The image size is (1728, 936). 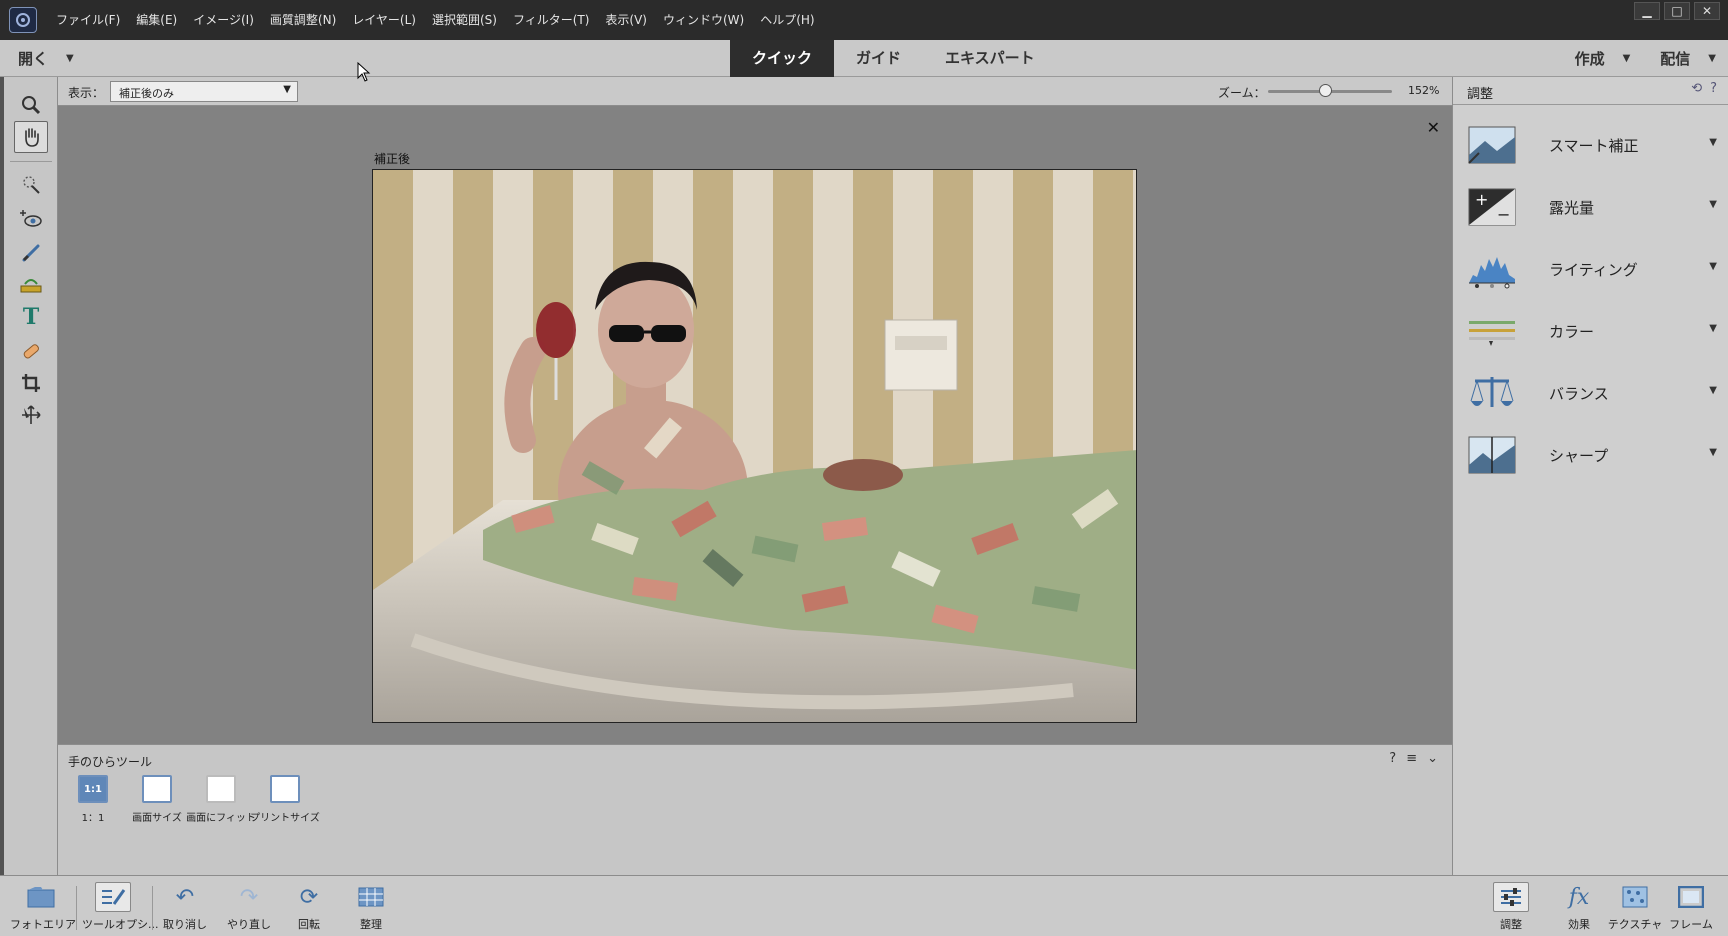 I want to click on zoom-1to1-label: 1：1, so click(x=93, y=818).